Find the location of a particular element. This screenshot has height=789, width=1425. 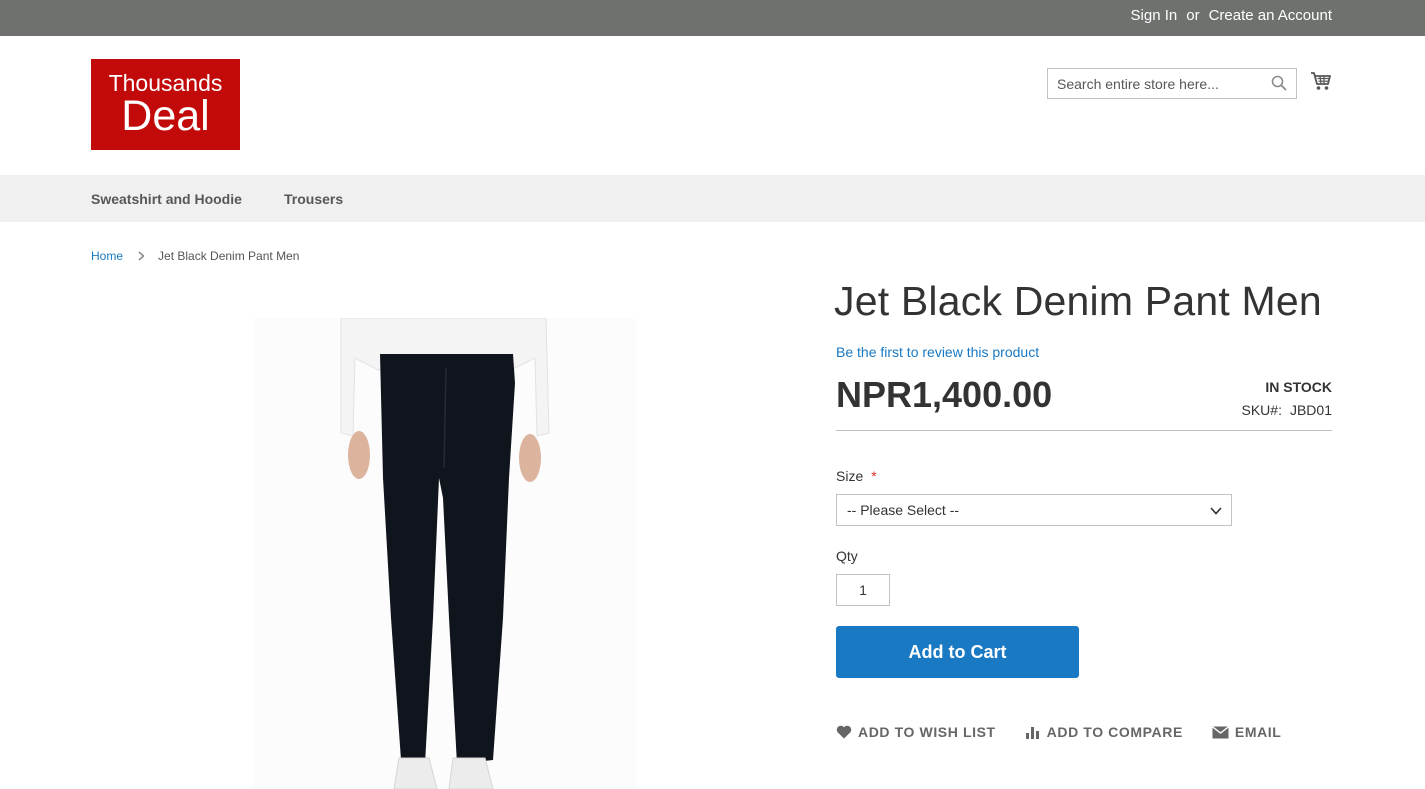

breadcrumb-current: Jet Black Denim Pant Men is located at coordinates (229, 256).